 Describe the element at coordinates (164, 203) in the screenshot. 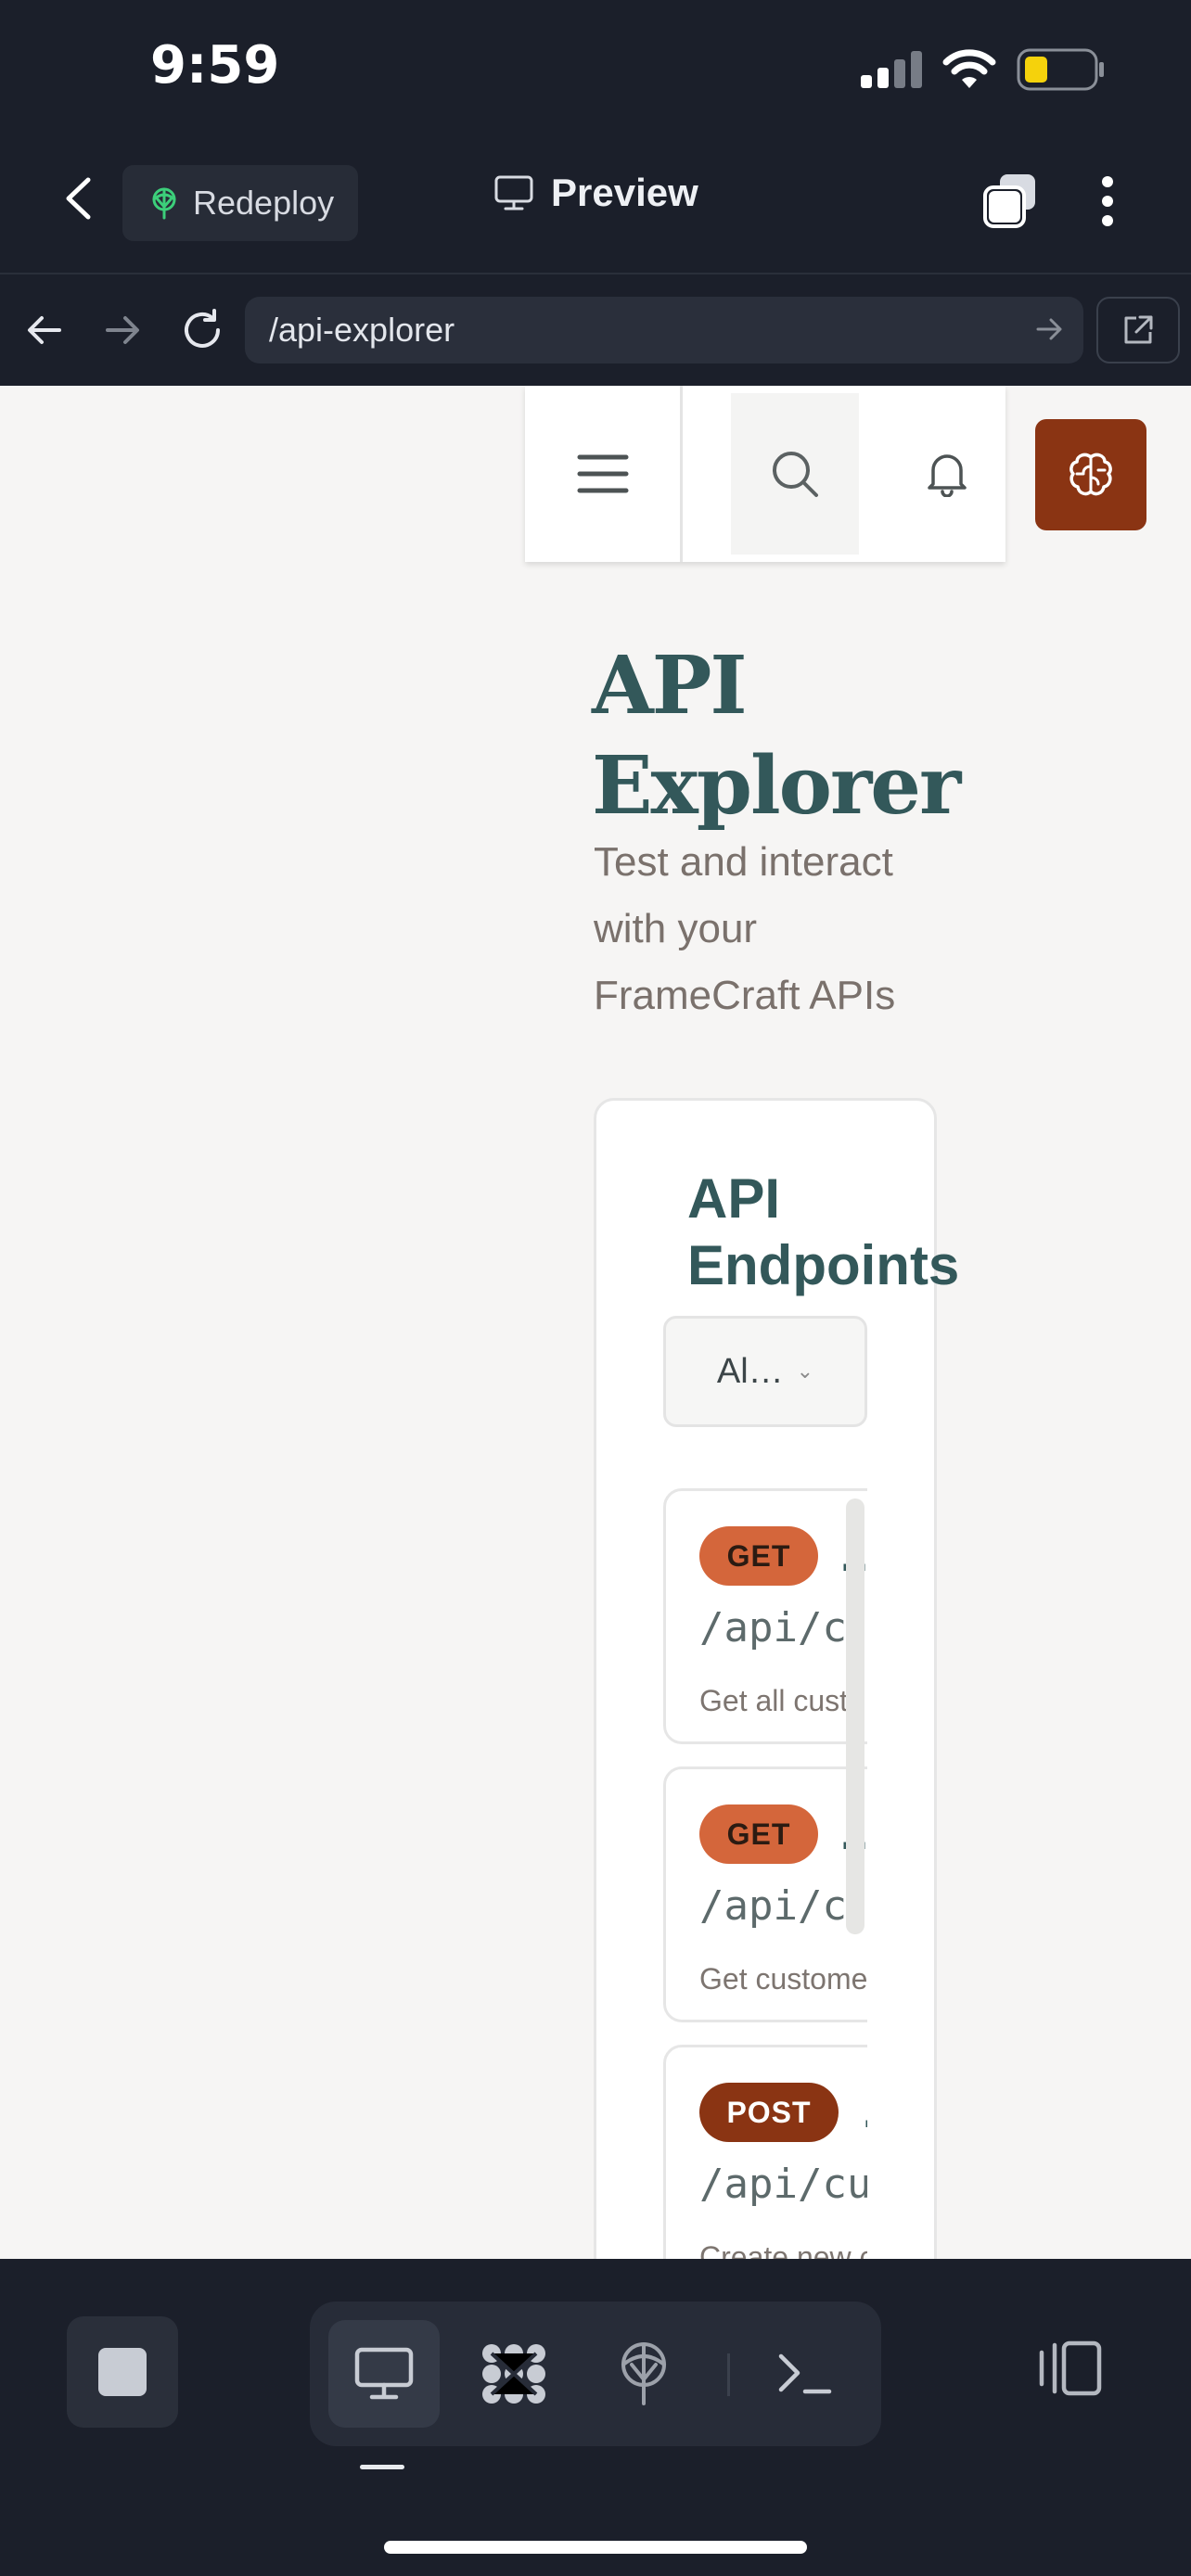

I see `redeploy-icon` at that location.